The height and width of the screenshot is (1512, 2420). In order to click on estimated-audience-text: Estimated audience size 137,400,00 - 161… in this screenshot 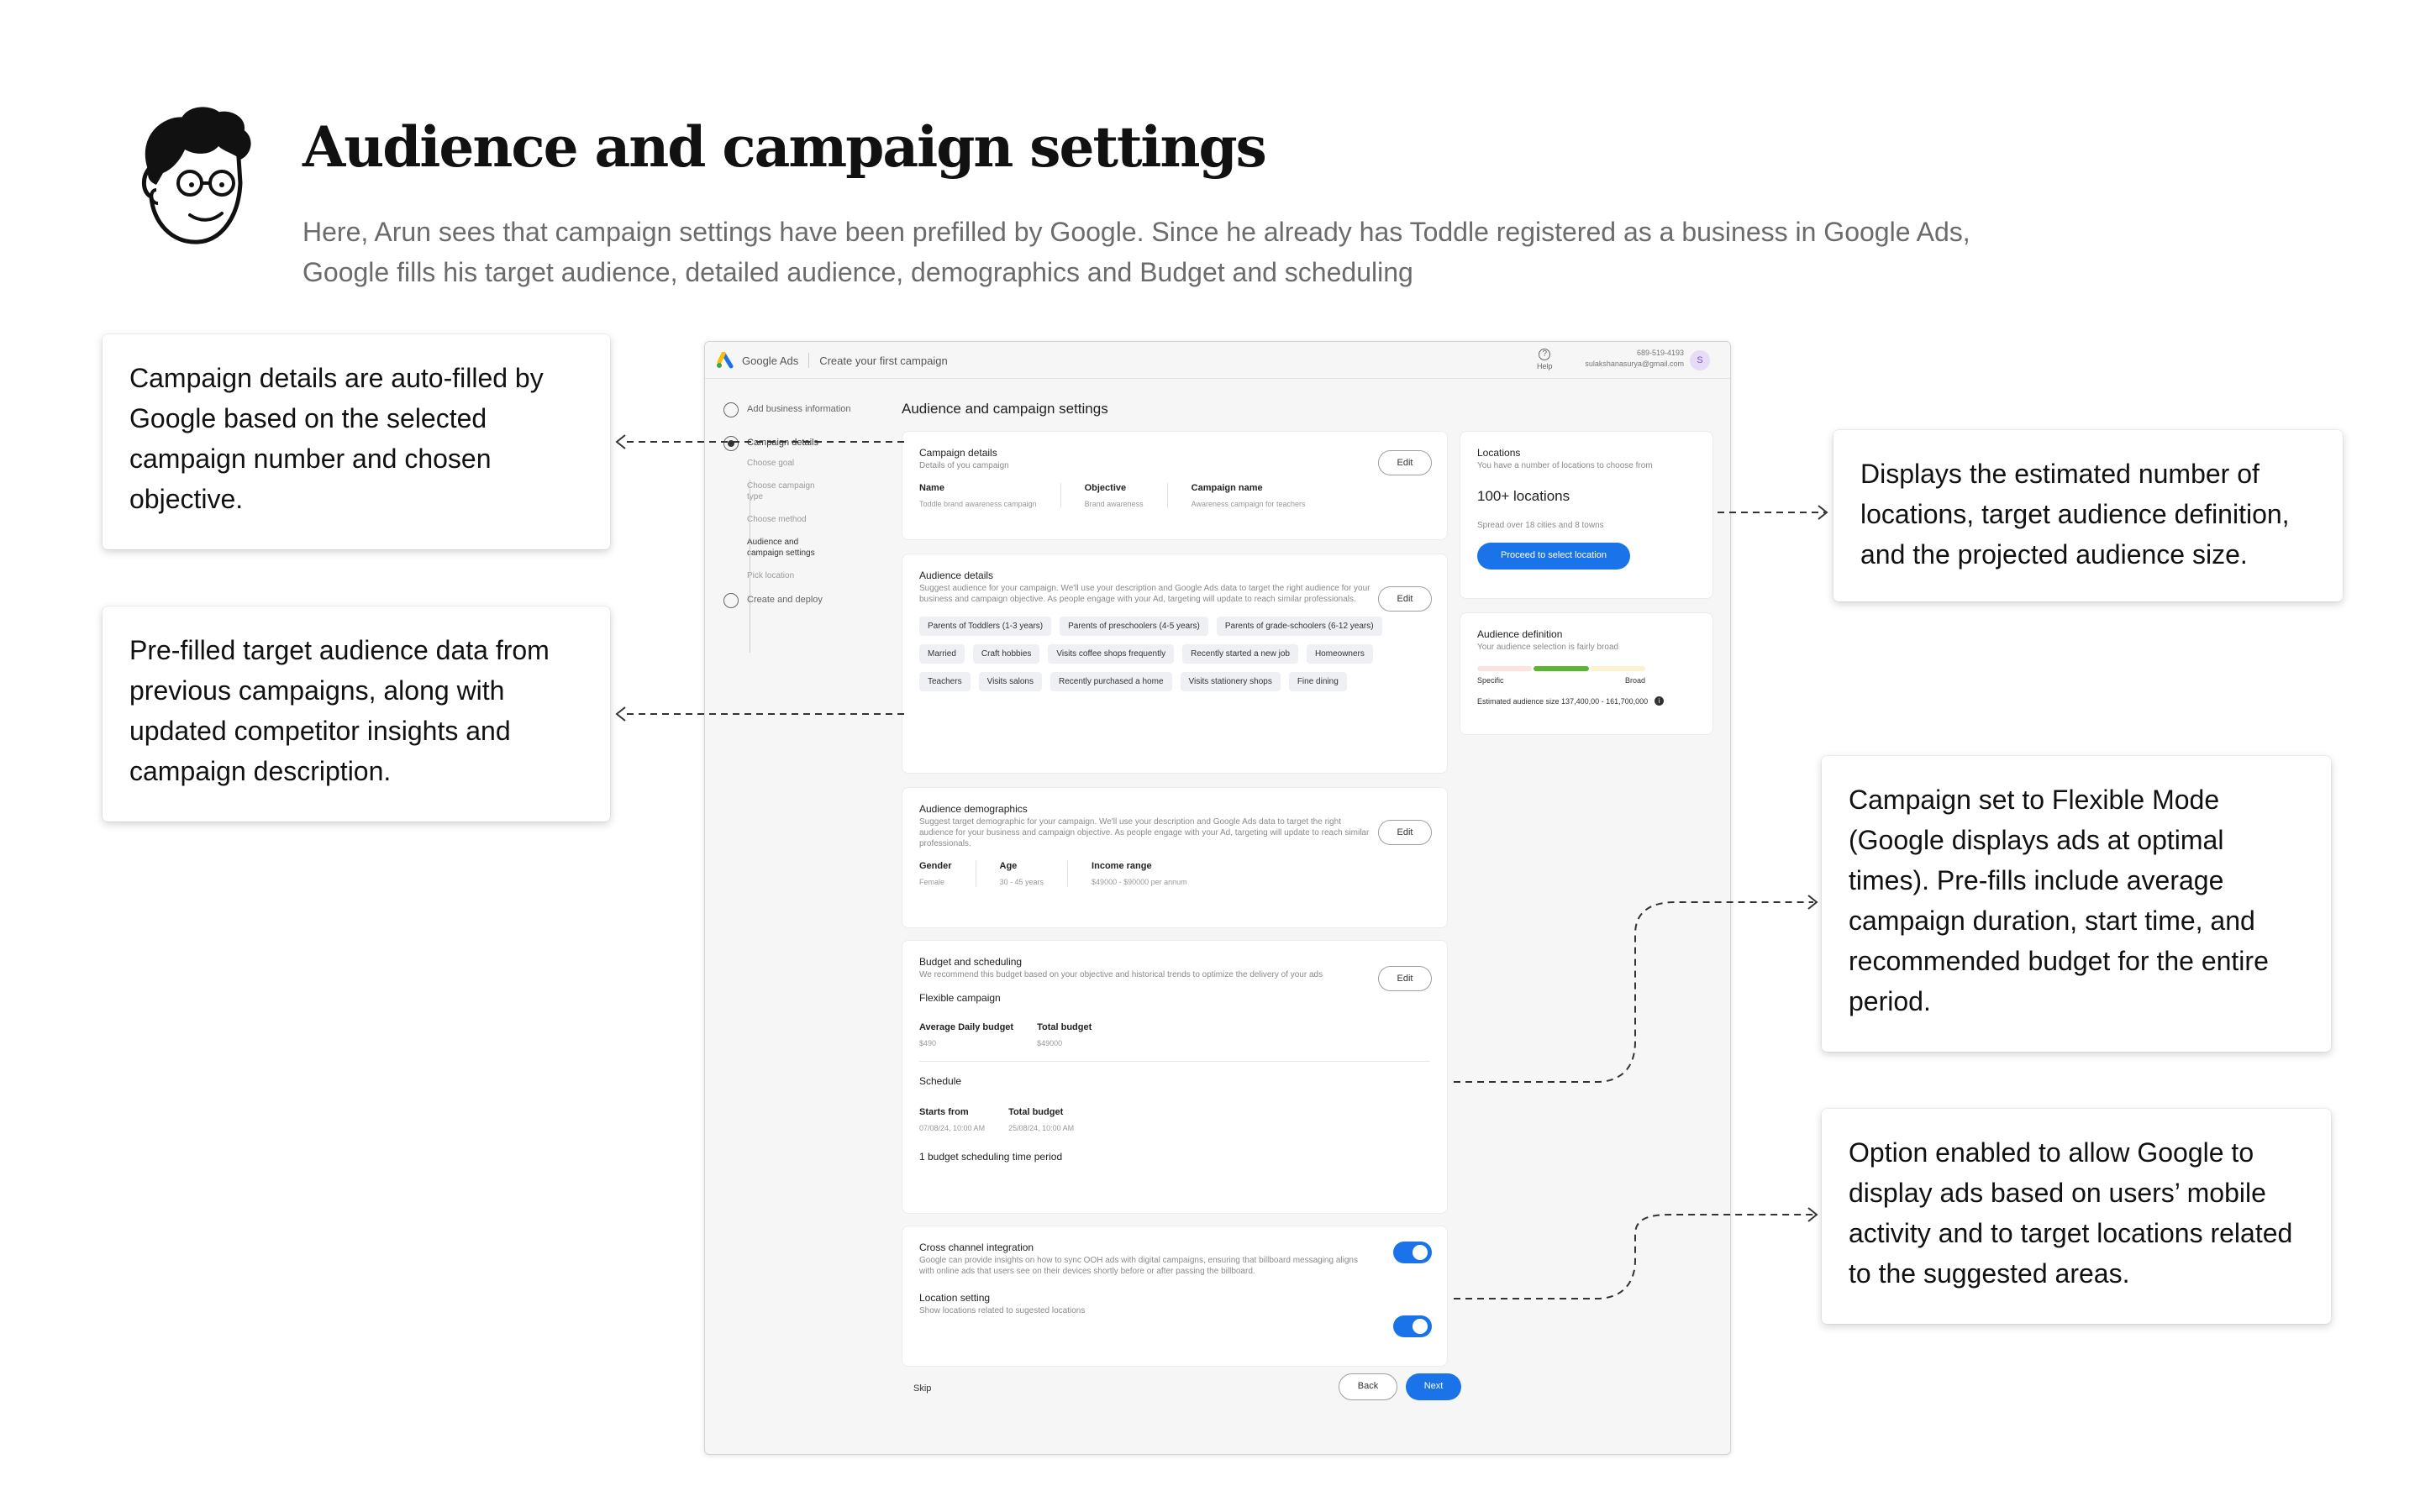, I will do `click(1563, 701)`.